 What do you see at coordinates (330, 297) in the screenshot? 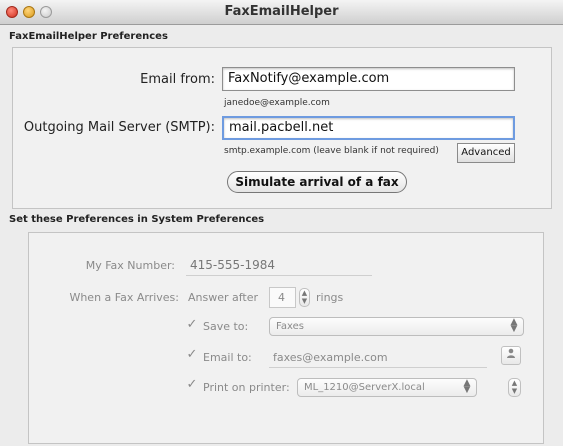
I see `rings-label: rings` at bounding box center [330, 297].